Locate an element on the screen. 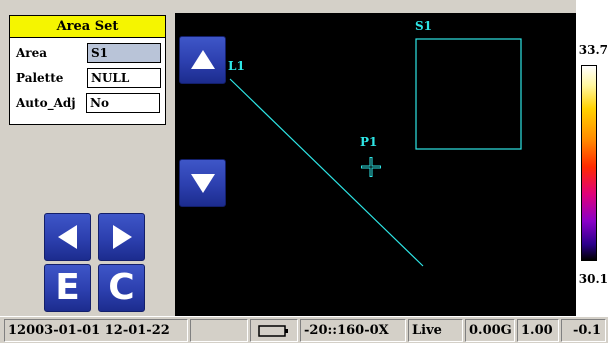 This screenshot has height=343, width=608. battery-cell is located at coordinates (274, 330).